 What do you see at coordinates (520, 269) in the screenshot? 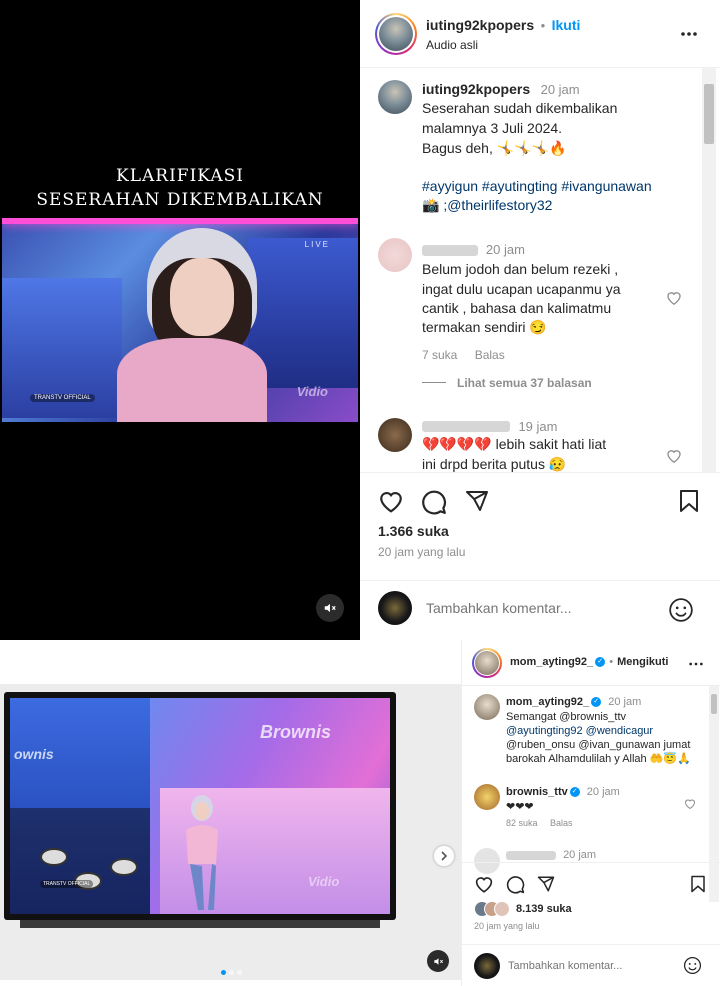
I see `comment-line: Belum jodoh dan belum rezeki ,` at bounding box center [520, 269].